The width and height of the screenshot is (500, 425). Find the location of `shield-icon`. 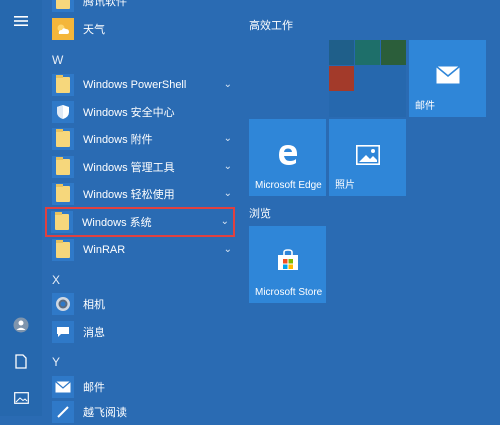

shield-icon is located at coordinates (63, 112).